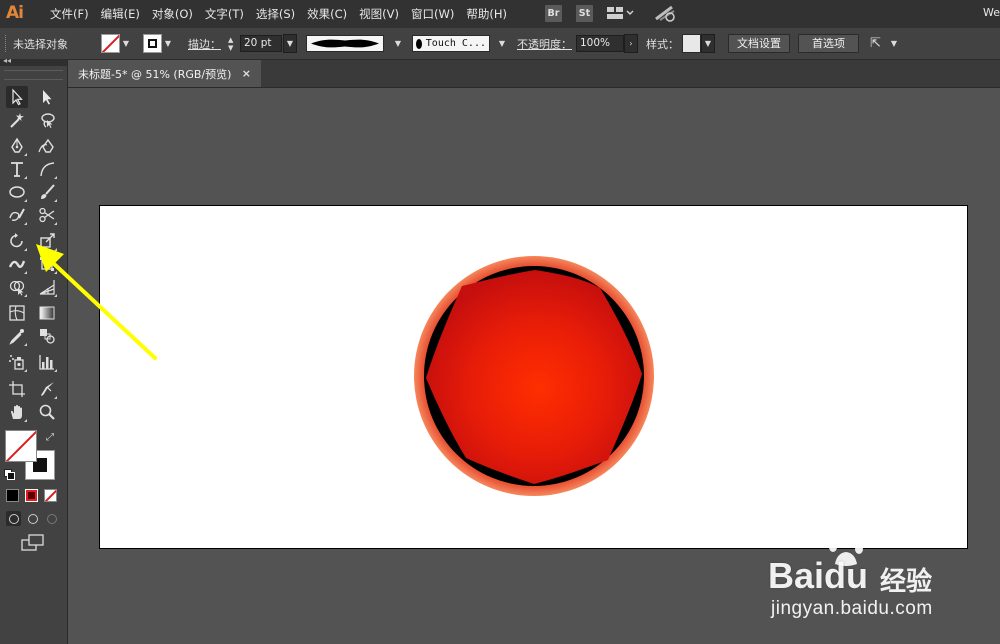 Image resolution: width=1000 pixels, height=644 pixels. I want to click on baidu-brand: Baidu, so click(818, 575).